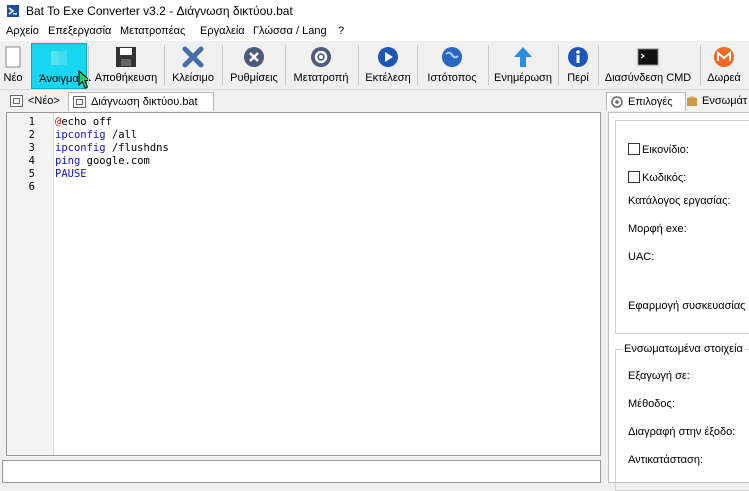  I want to click on document-tabs: <Νέο> Διάγνωση δικτύου.bat, so click(302, 100).